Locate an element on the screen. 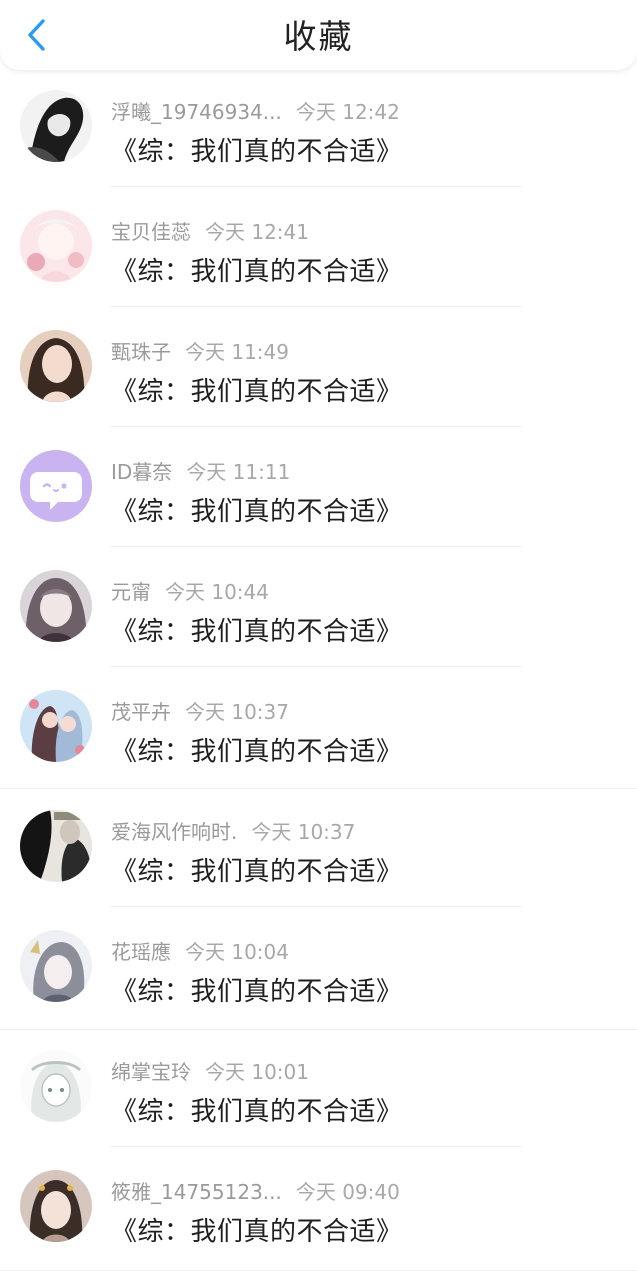  user-name: 宝贝佳蕊 is located at coordinates (151, 232).